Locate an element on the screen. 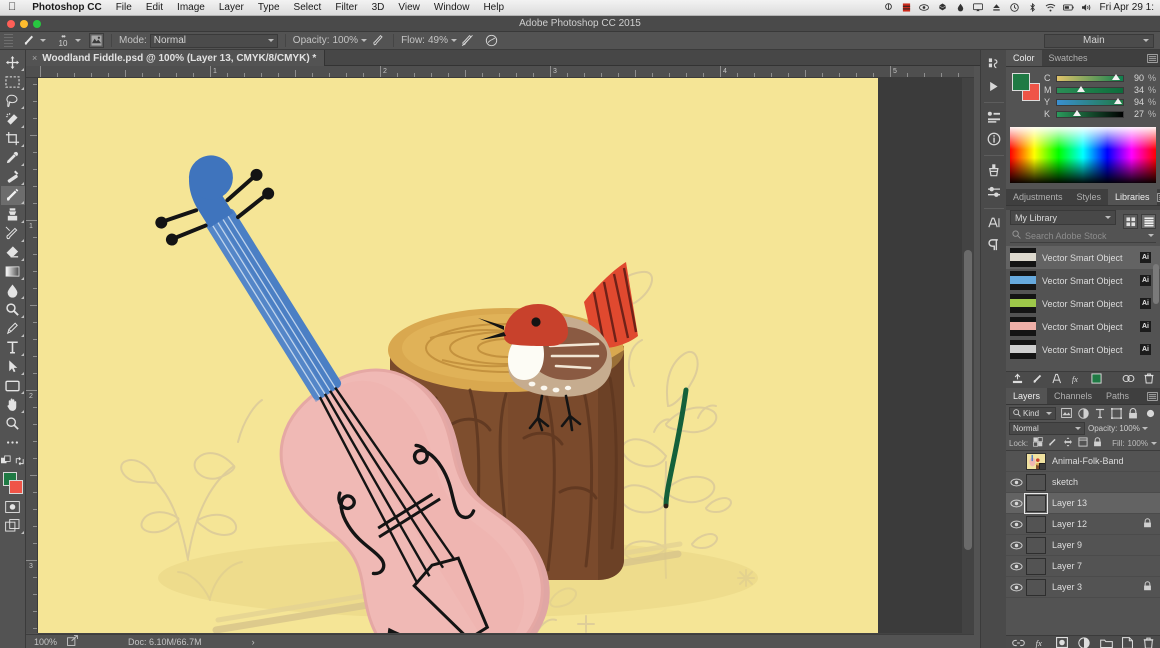  eraser-tool is located at coordinates (13, 252).